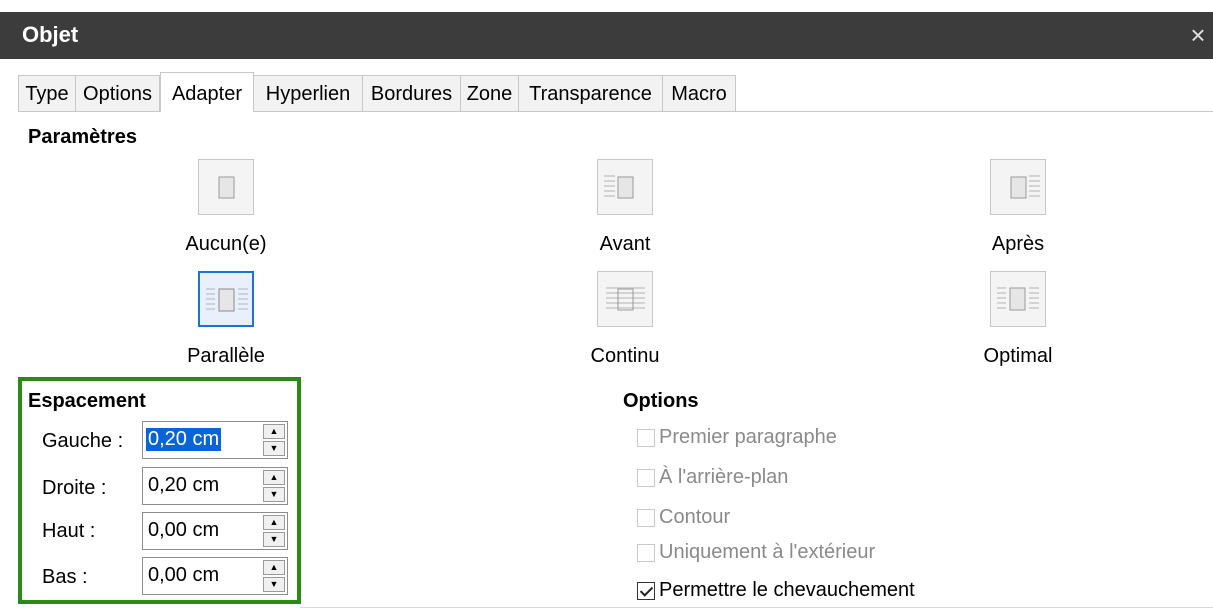  What do you see at coordinates (625, 244) in the screenshot?
I see `wrap-before-label: Avant` at bounding box center [625, 244].